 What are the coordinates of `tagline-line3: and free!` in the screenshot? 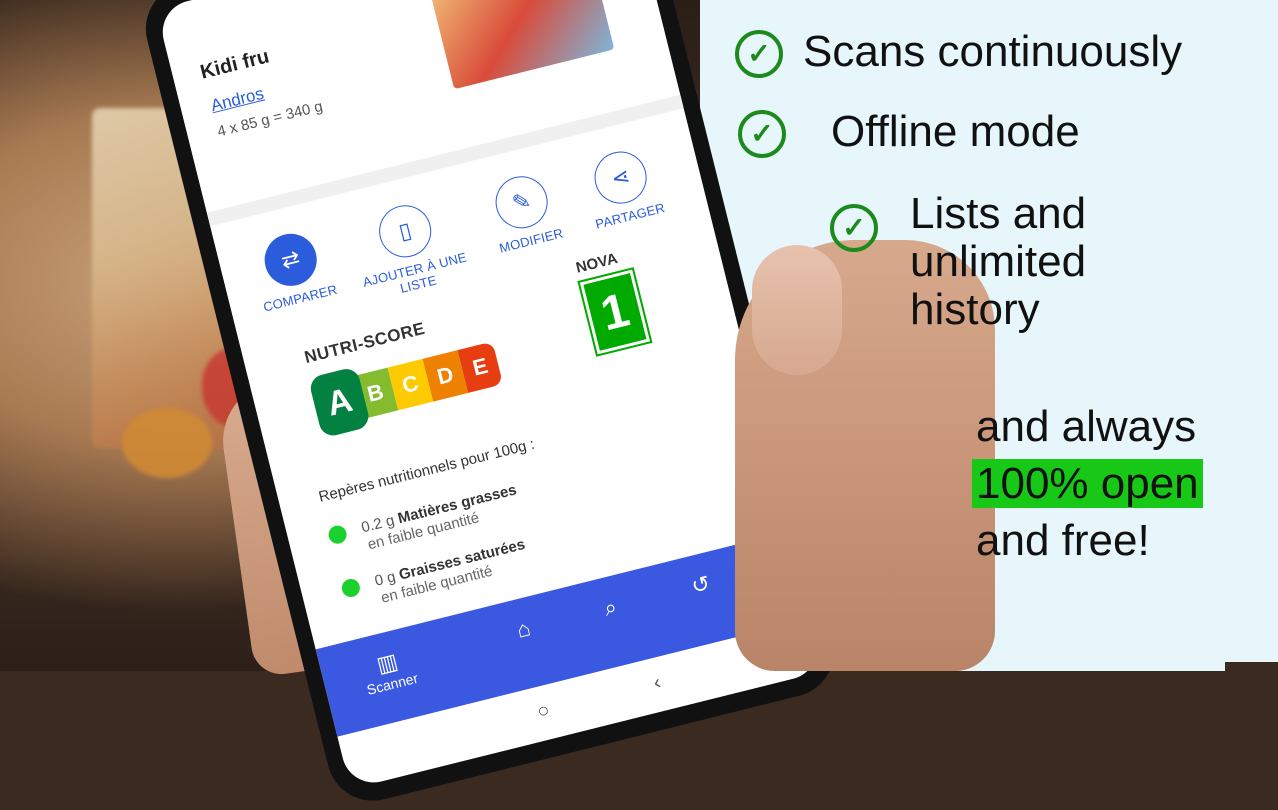 It's located at (1063, 540).